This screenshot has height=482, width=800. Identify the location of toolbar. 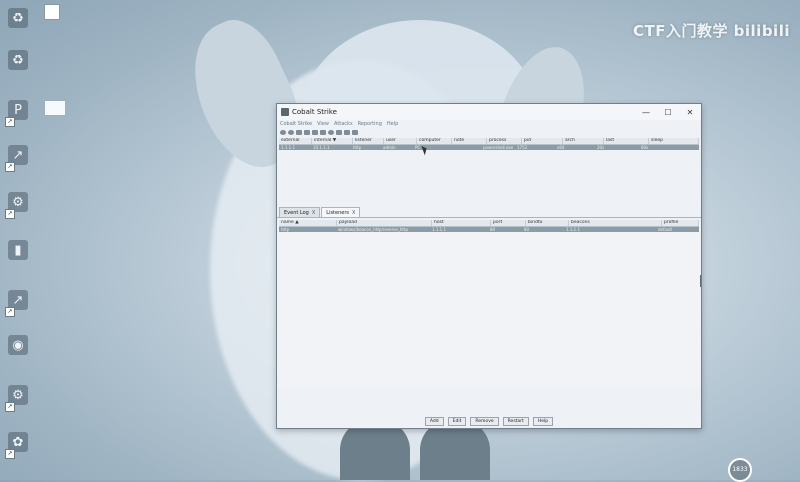
(489, 132).